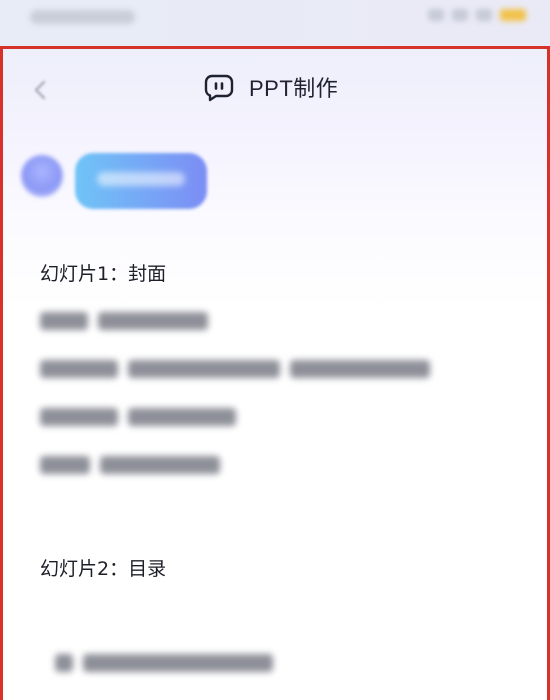 This screenshot has width=550, height=700. Describe the element at coordinates (513, 15) in the screenshot. I see `battery-icon` at that location.